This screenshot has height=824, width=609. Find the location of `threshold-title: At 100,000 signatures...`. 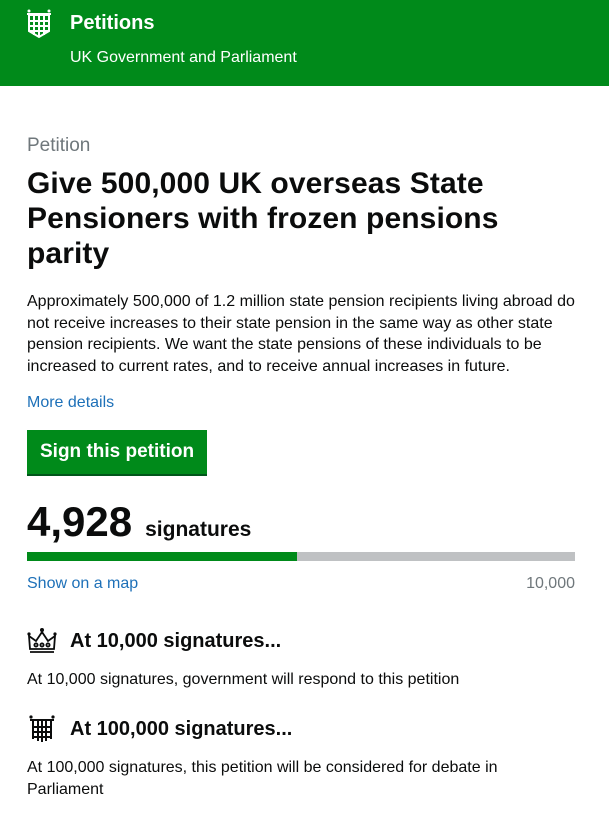

threshold-title: At 100,000 signatures... is located at coordinates (181, 728).